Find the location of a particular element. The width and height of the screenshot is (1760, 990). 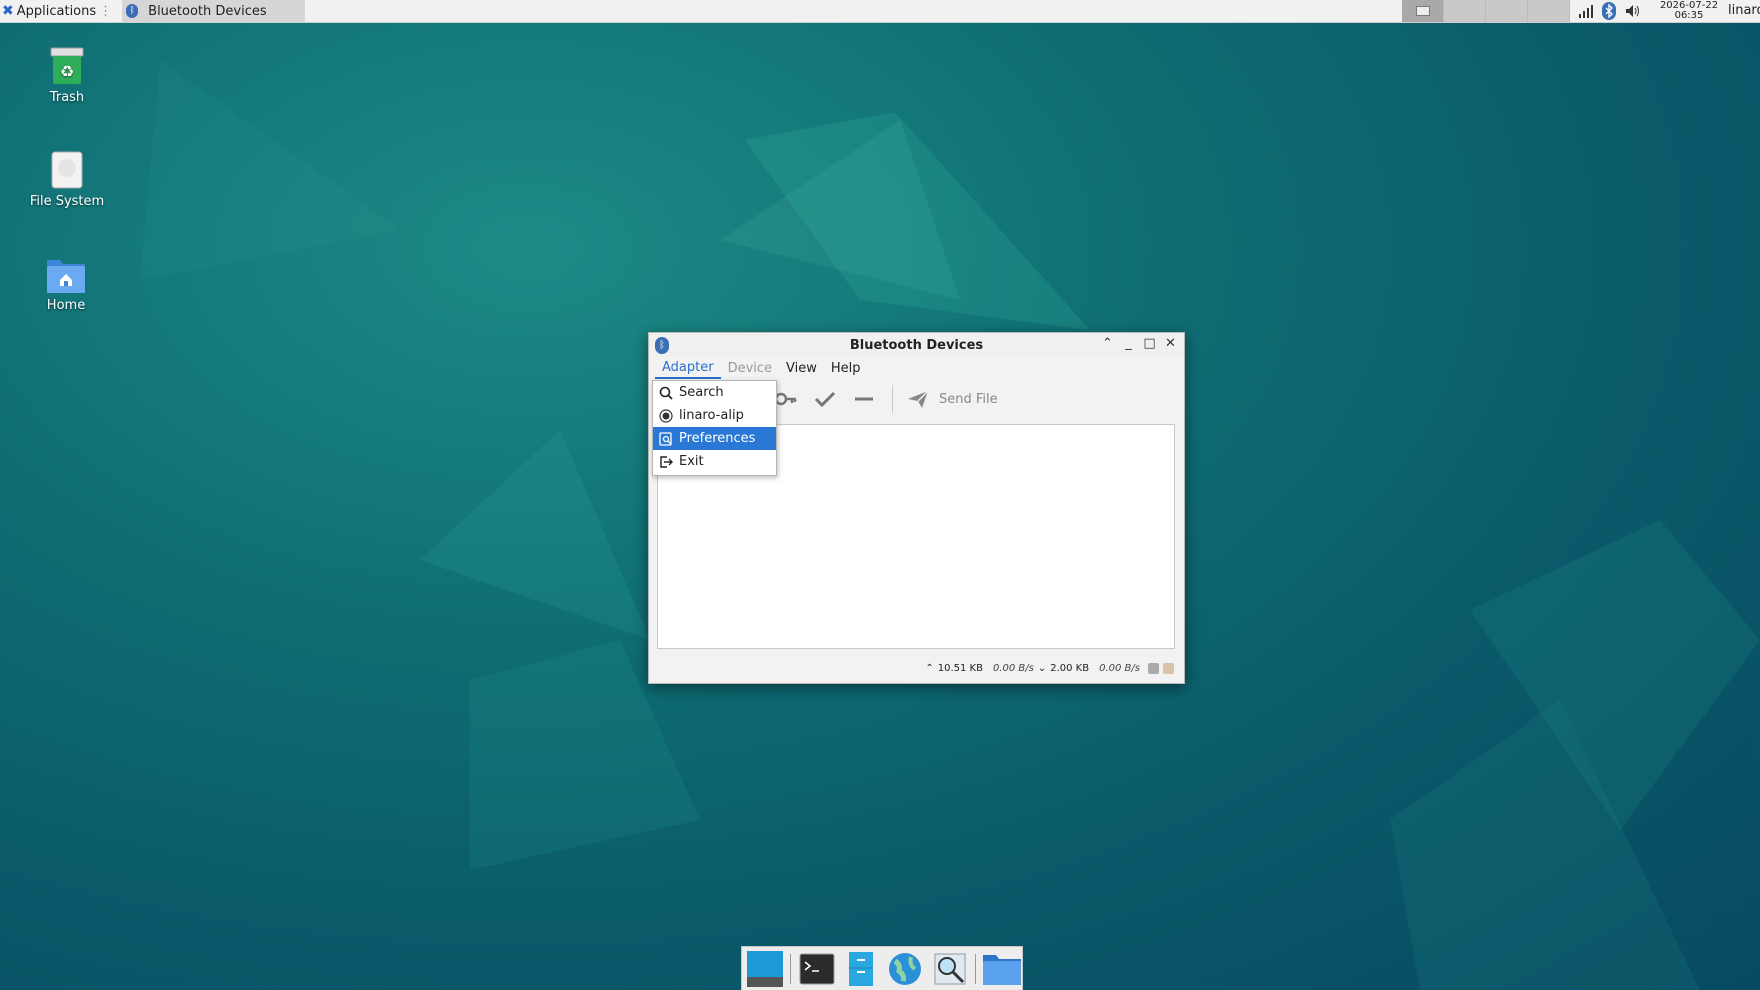

menu-help: Help is located at coordinates (846, 368).